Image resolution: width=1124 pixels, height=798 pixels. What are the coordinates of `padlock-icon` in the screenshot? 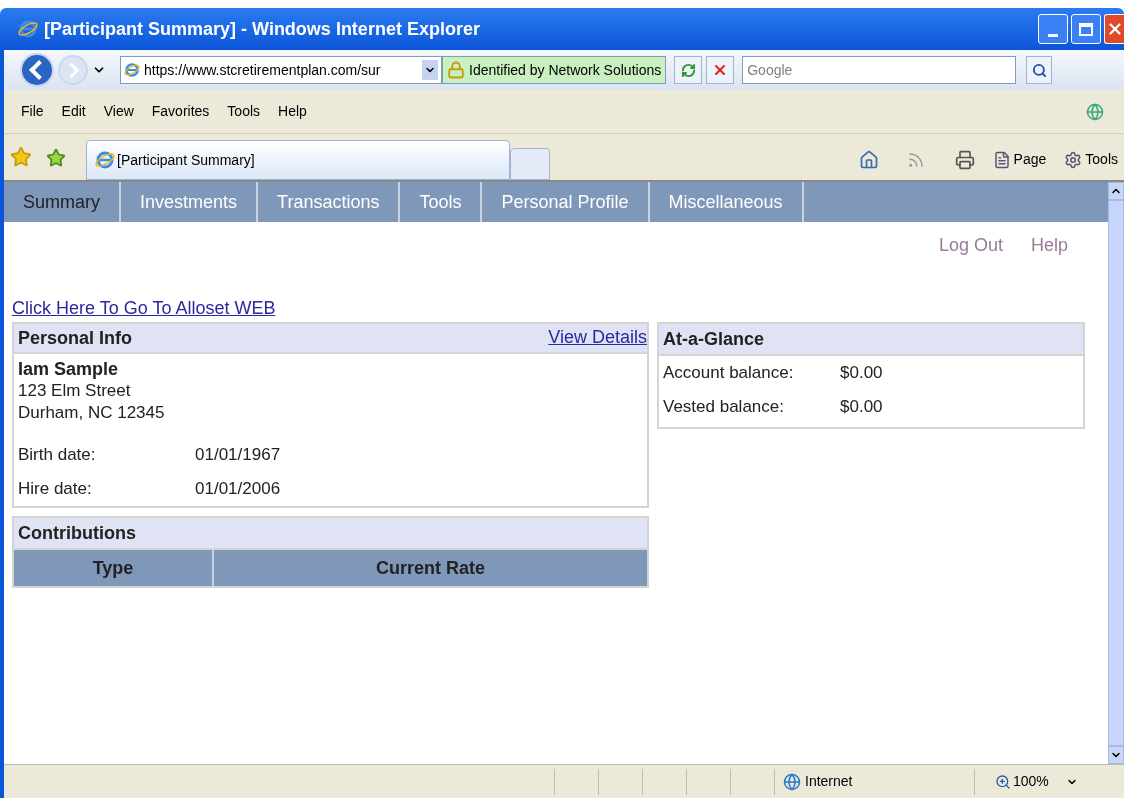 It's located at (456, 70).